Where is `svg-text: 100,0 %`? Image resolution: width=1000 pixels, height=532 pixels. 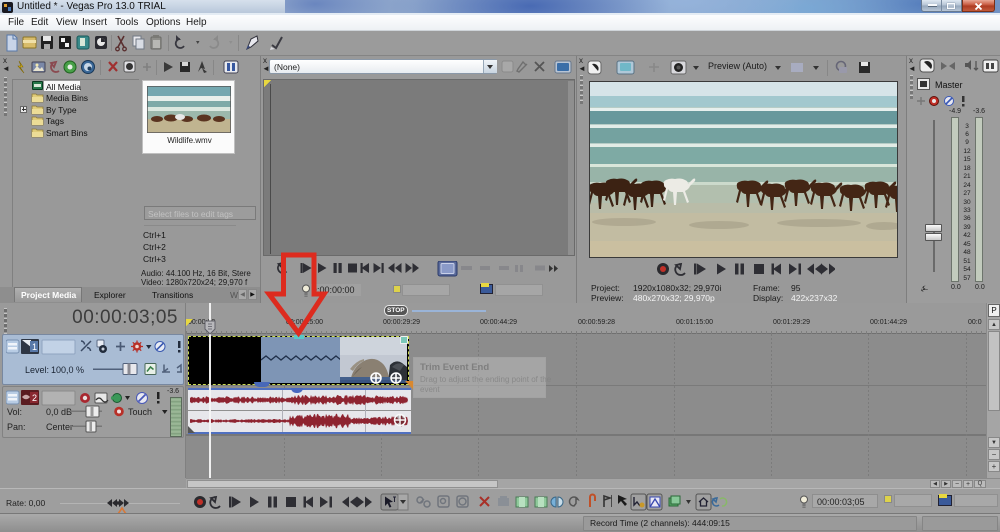
svg-text: 100,0 % is located at coordinates (67, 370).